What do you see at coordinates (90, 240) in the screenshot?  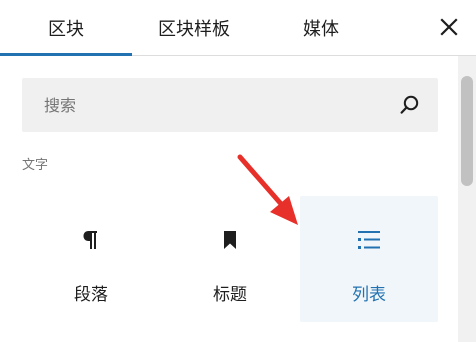 I see `paragraph-icon` at bounding box center [90, 240].